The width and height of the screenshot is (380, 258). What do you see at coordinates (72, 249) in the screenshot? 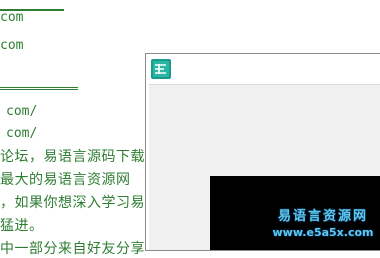
I see `paragraph-line: 中一部分来自好友分享` at bounding box center [72, 249].